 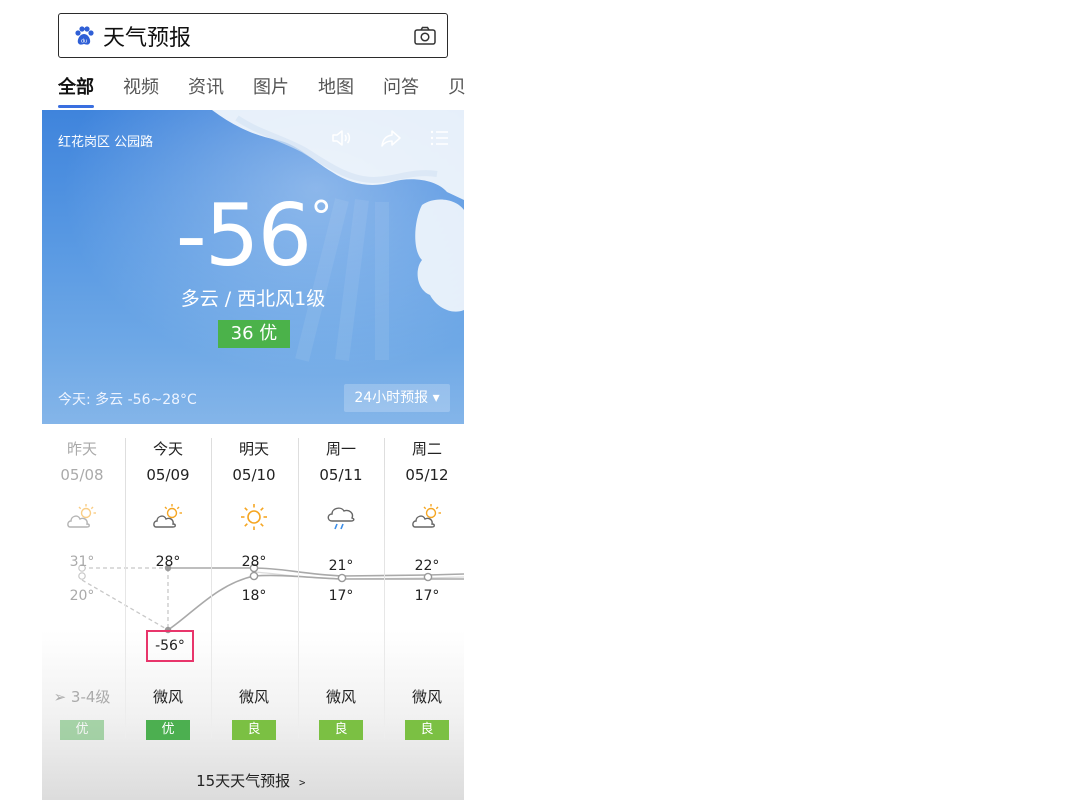 I want to click on day-label: 昨天, so click(x=81, y=449).